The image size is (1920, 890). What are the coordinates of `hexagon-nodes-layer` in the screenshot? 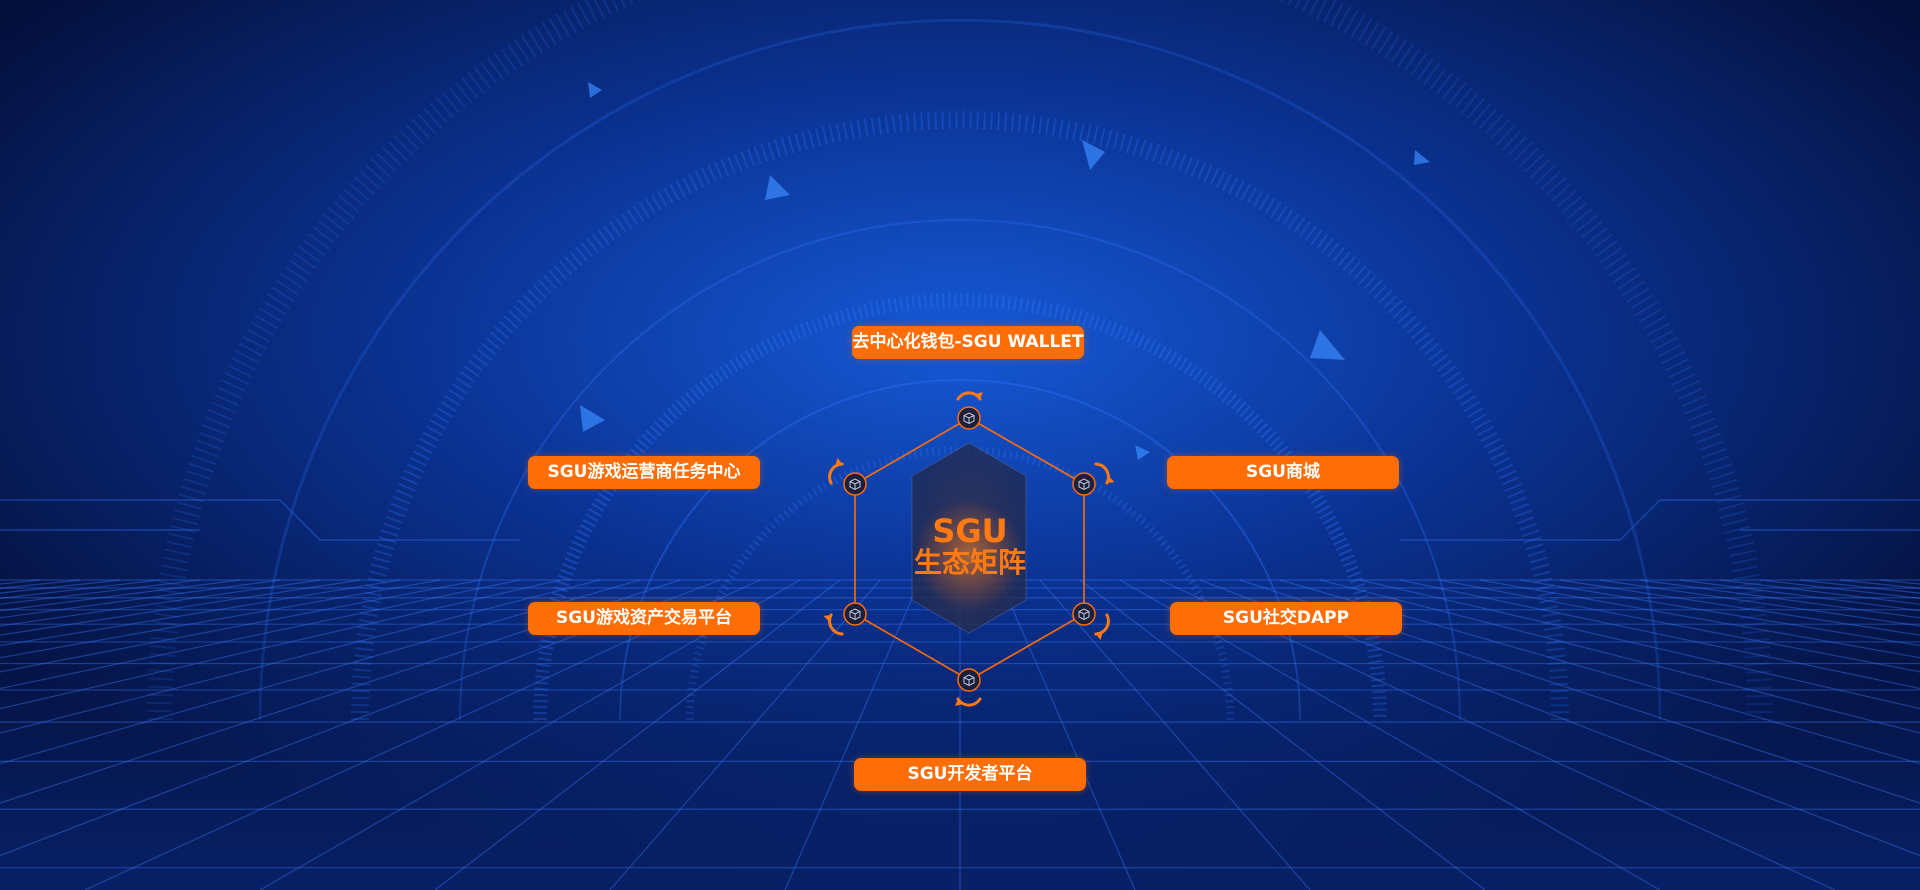 It's located at (969, 549).